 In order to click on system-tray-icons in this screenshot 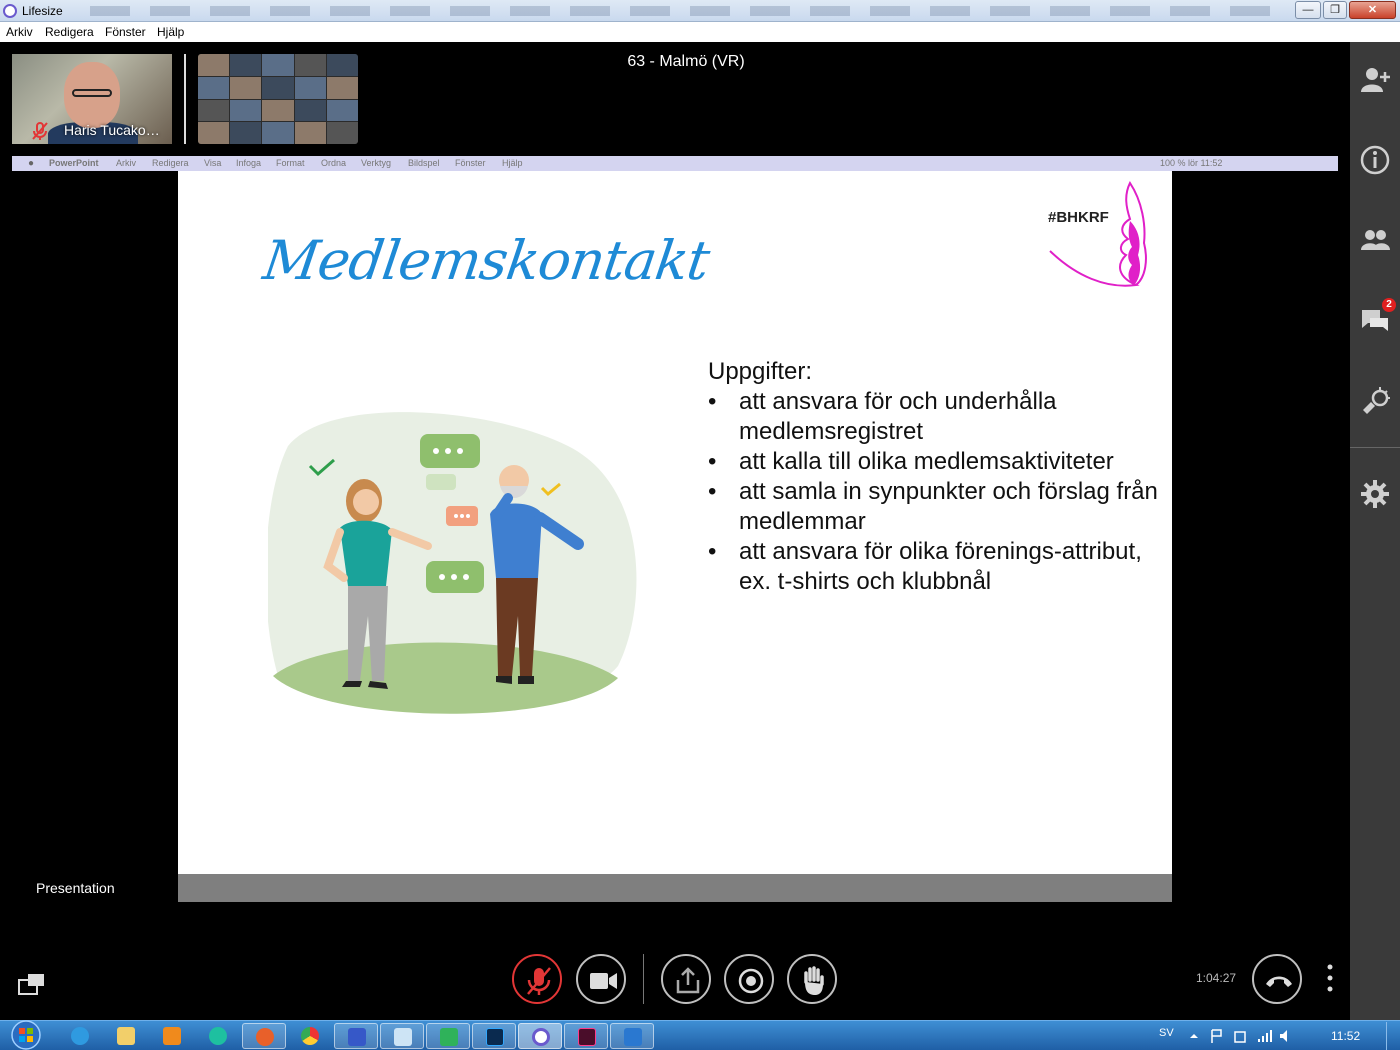, I will do `click(1238, 1036)`.